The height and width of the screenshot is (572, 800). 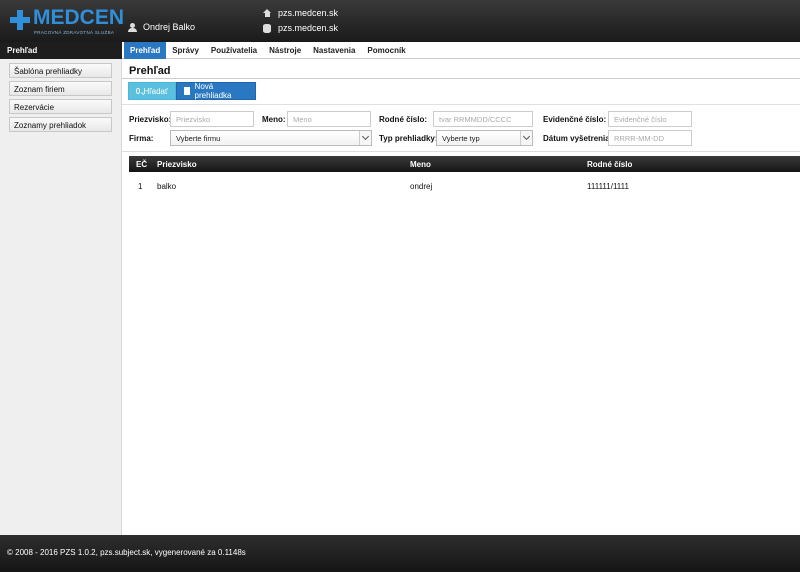 What do you see at coordinates (308, 28) in the screenshot?
I see `host-db-text: pzs.medcen.sk` at bounding box center [308, 28].